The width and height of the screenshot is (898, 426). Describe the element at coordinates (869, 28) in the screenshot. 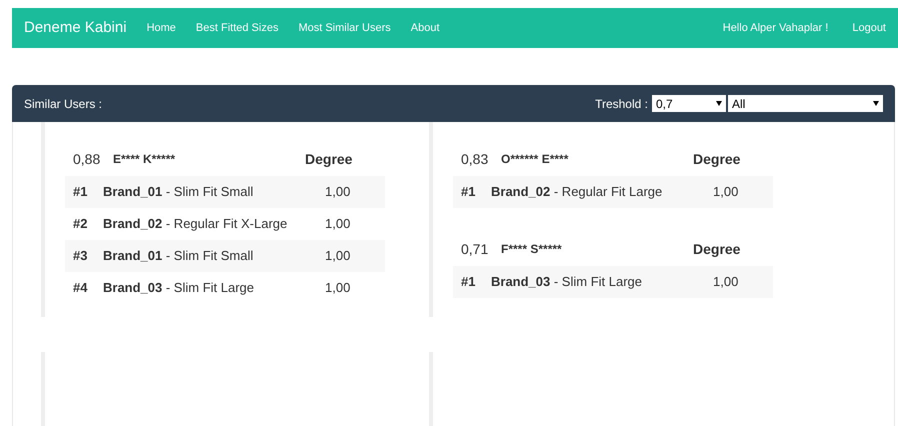

I see `logout-link: Logout` at that location.